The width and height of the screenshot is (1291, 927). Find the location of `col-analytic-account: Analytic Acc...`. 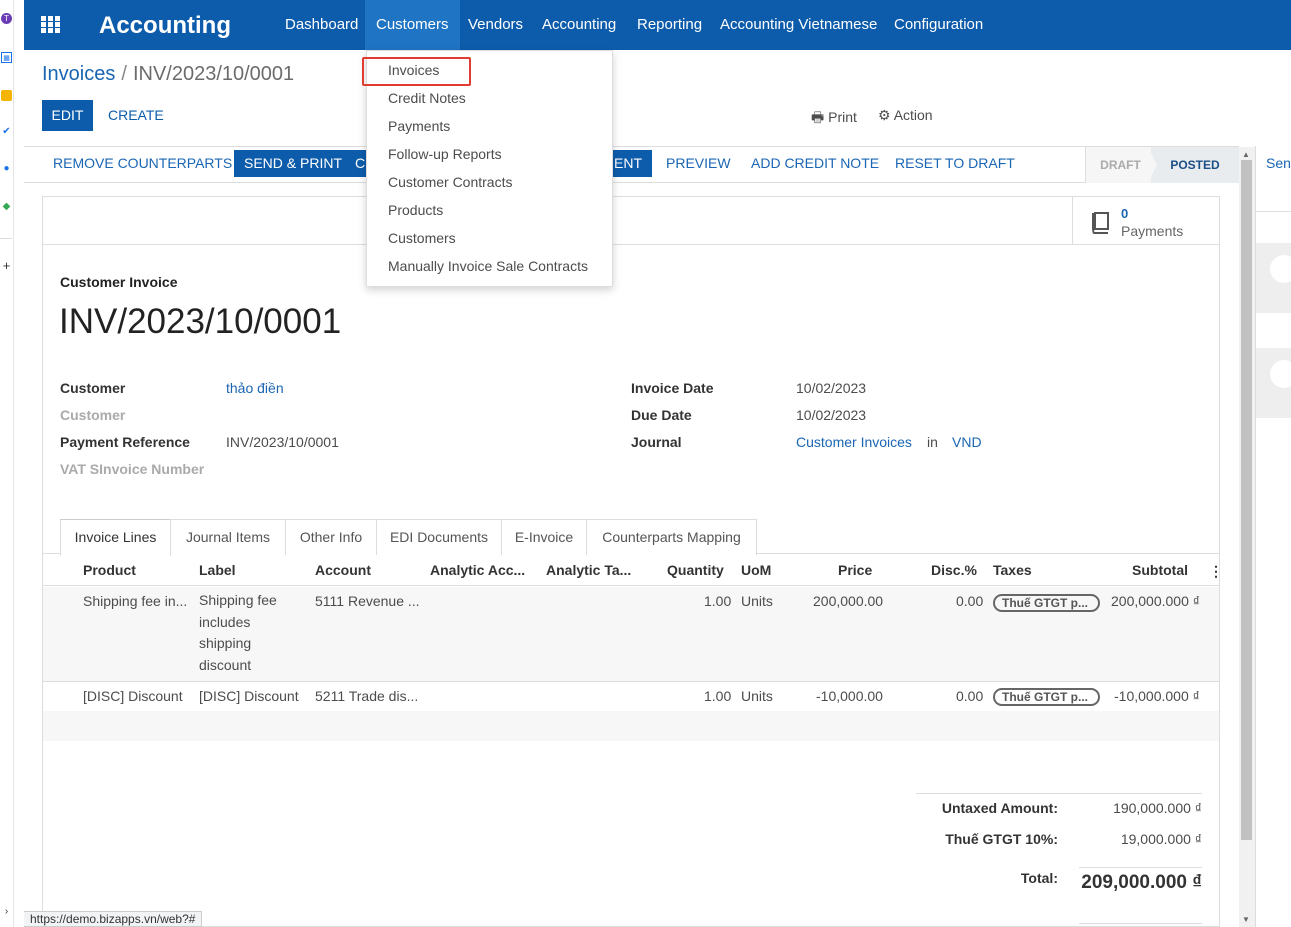

col-analytic-account: Analytic Acc... is located at coordinates (477, 570).